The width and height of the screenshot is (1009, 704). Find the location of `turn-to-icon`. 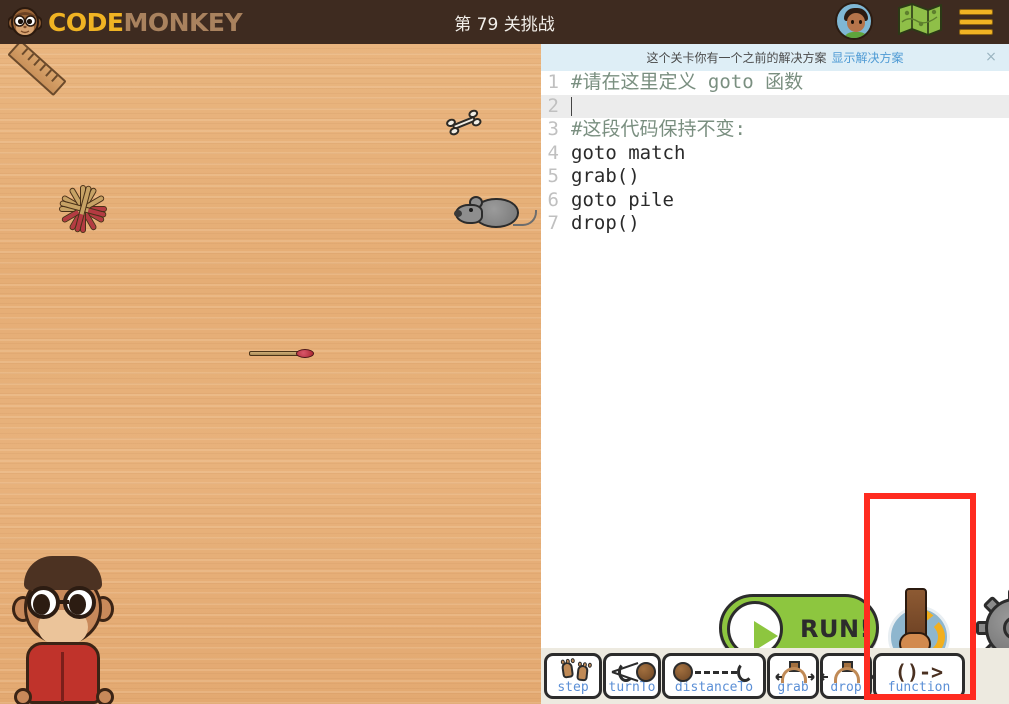

turn-to-icon is located at coordinates (632, 671).